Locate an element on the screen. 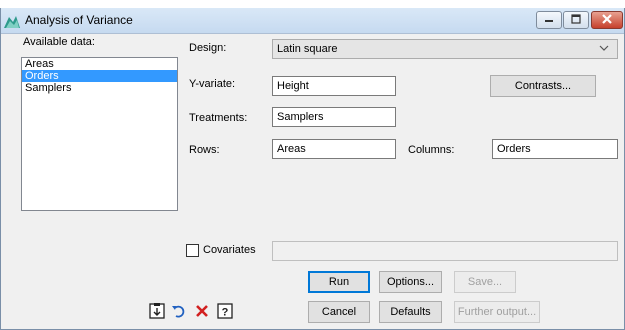 The width and height of the screenshot is (625, 330). list-item-areas: Areas is located at coordinates (99, 64).